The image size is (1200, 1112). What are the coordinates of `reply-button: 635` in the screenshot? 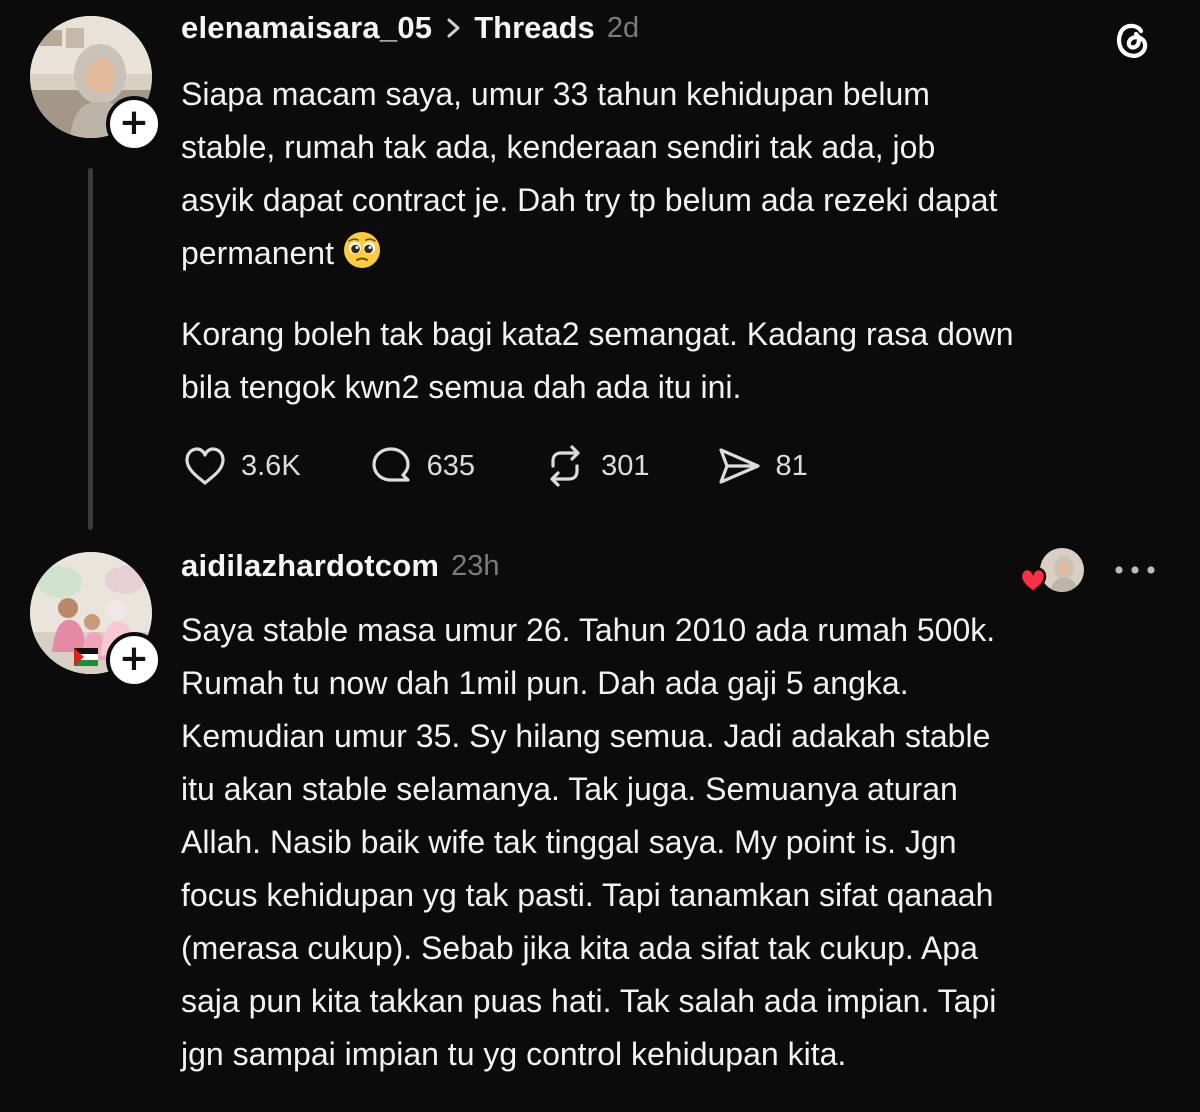 It's located at (421, 466).